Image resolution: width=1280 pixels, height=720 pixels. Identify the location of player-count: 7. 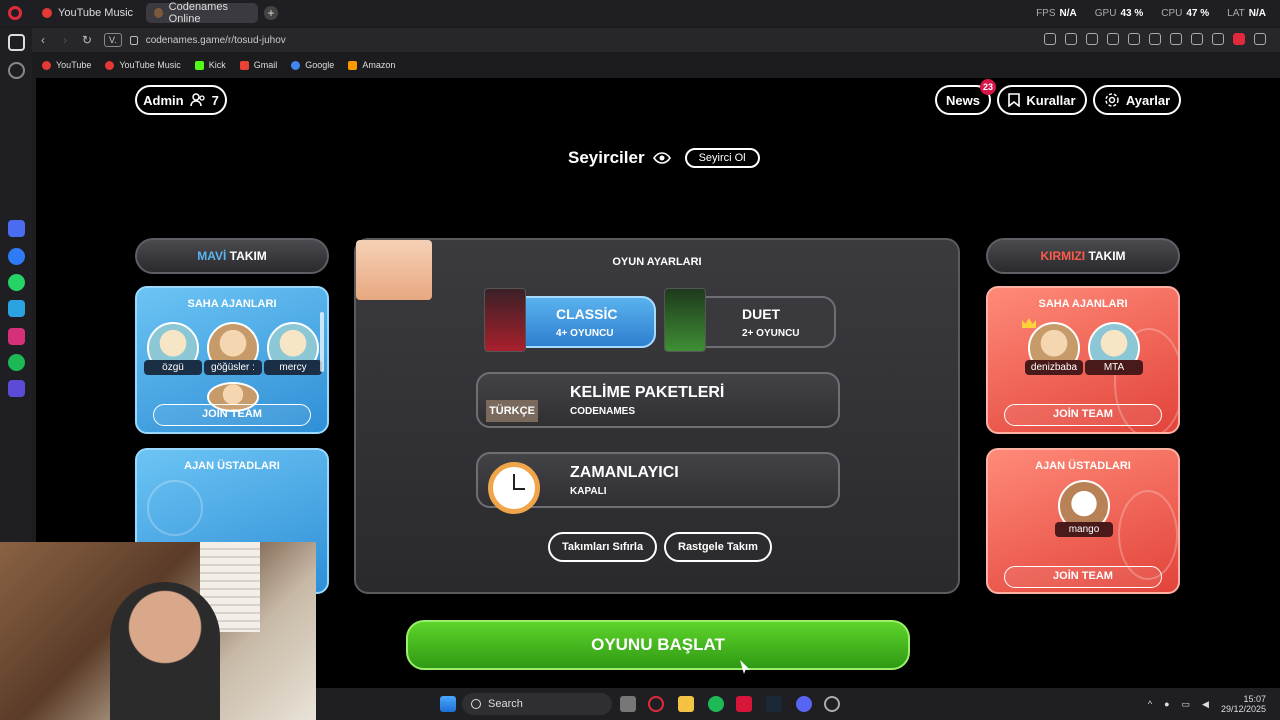
(215, 100).